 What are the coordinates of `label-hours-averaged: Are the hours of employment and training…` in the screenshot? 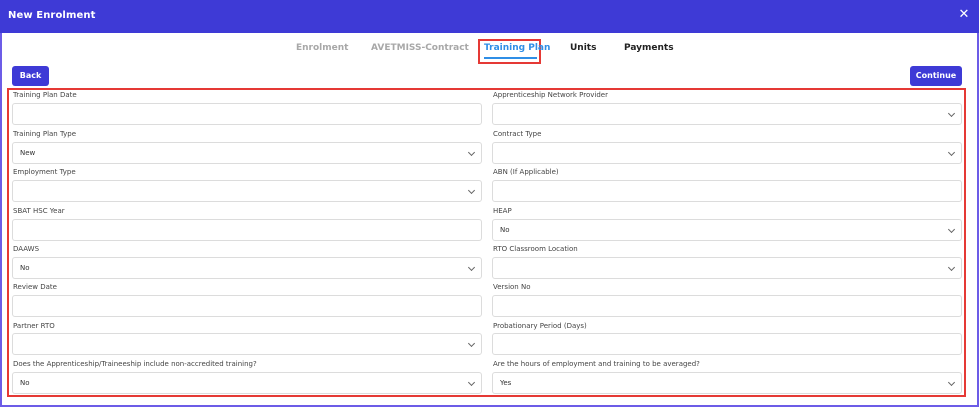 It's located at (596, 364).